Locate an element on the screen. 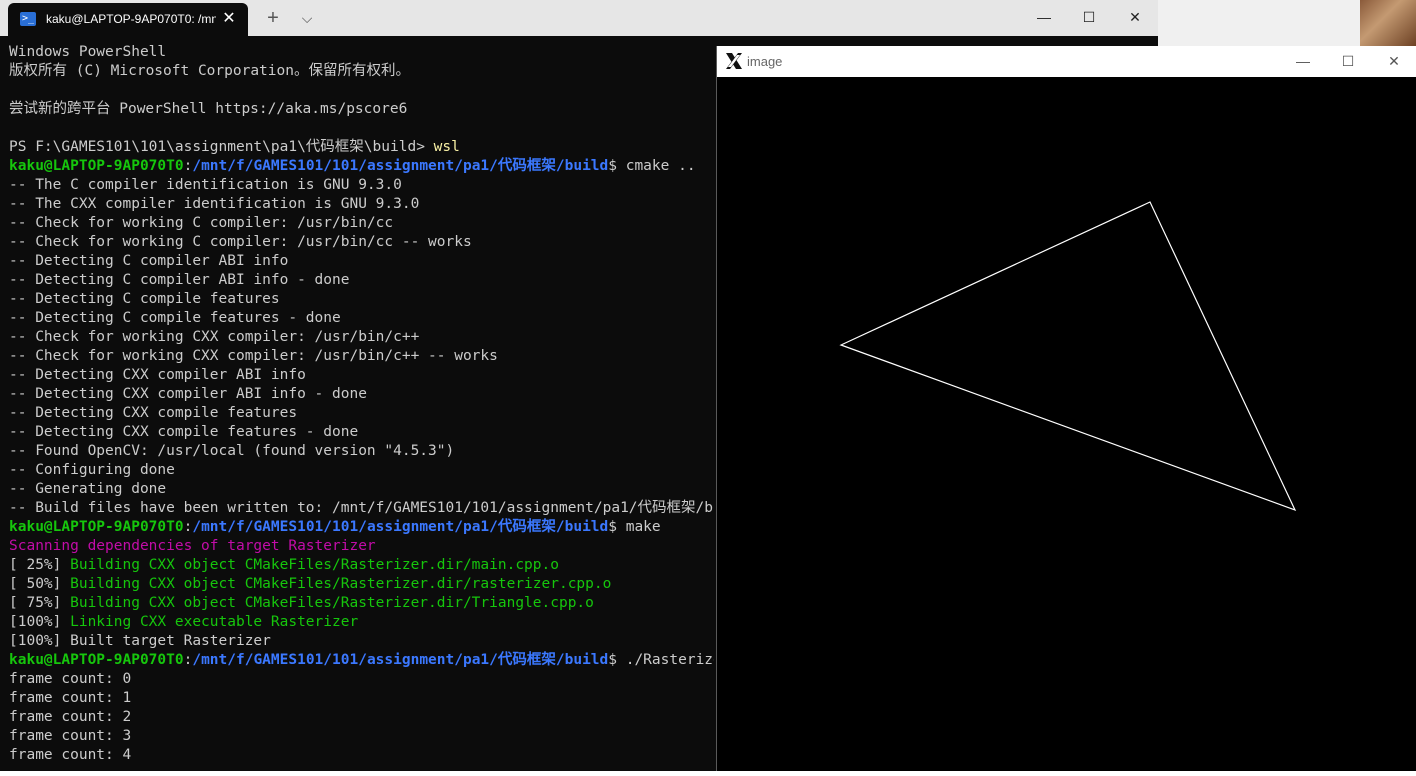 This screenshot has height=776, width=1416. terminal-text: wsl is located at coordinates (446, 147).